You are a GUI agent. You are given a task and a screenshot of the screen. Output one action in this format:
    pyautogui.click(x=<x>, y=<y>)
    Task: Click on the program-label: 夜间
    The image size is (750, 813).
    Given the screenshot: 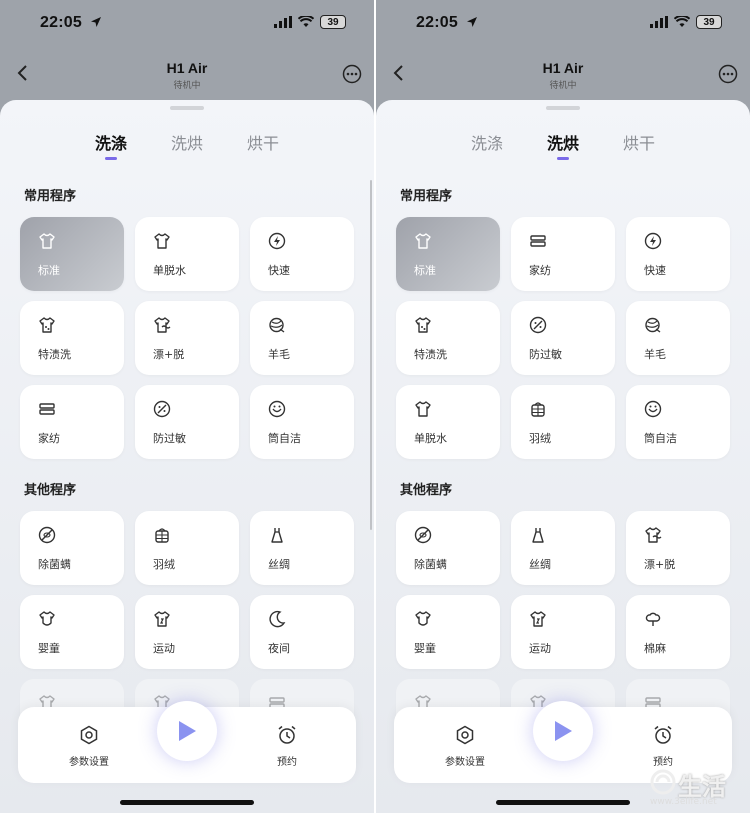 What is the action you would take?
    pyautogui.click(x=279, y=648)
    